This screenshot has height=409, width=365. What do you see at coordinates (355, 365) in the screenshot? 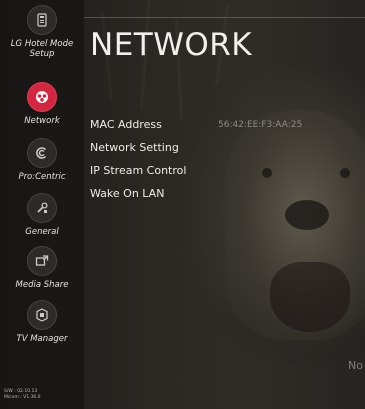
I see `partial-corner-text: No` at bounding box center [355, 365].